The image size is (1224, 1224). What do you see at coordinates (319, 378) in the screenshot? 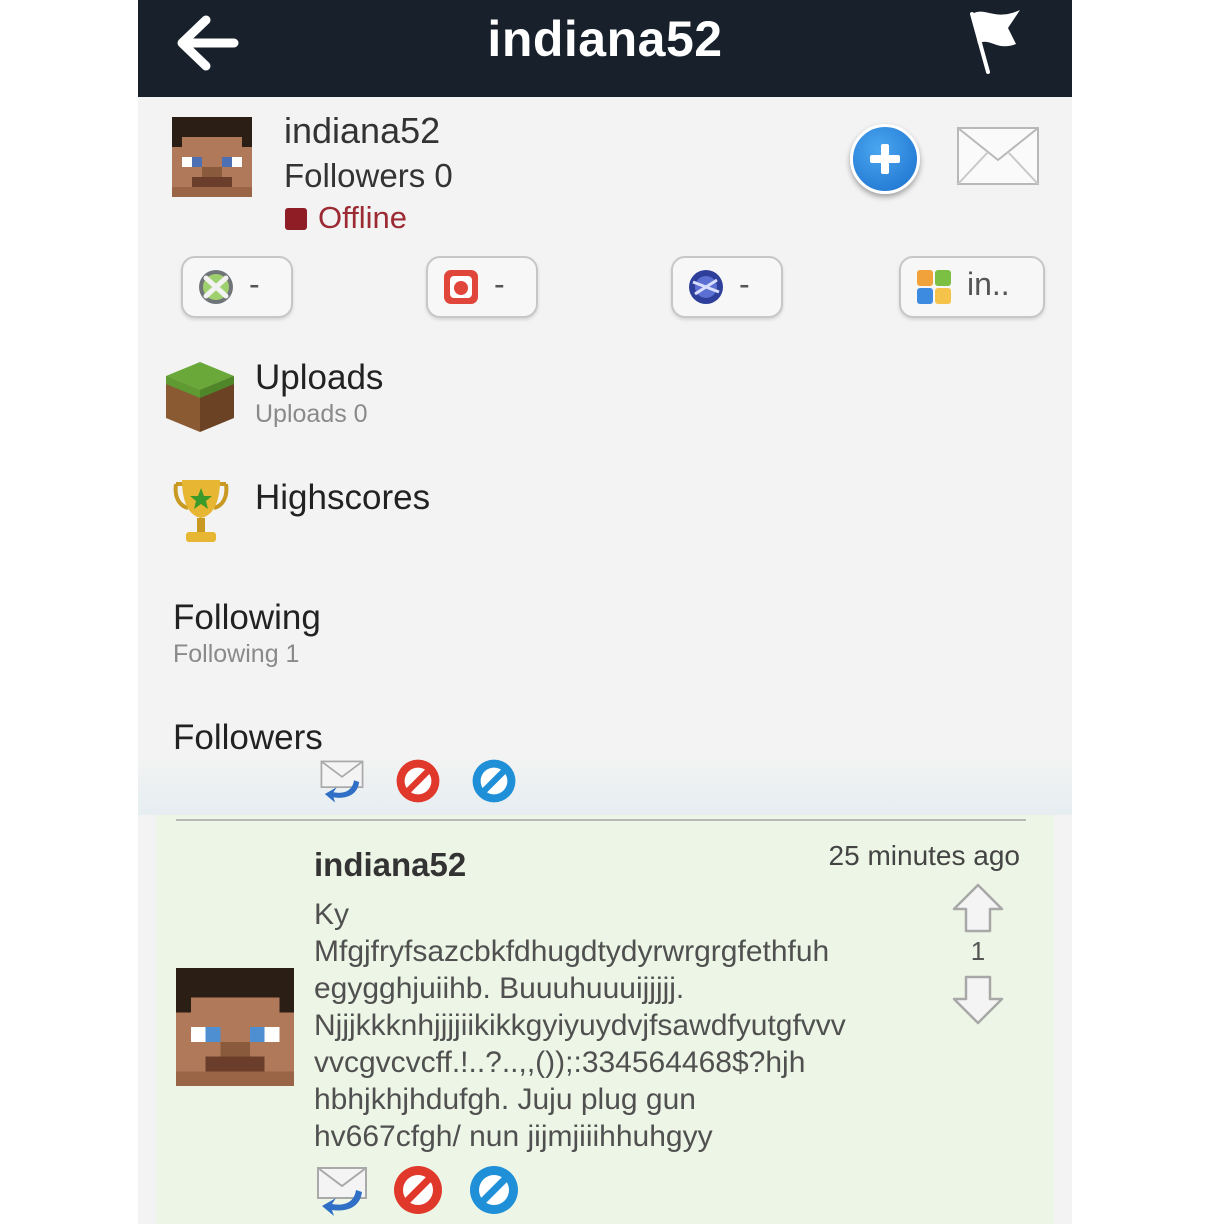
I see `uploads-title: Uploads` at bounding box center [319, 378].